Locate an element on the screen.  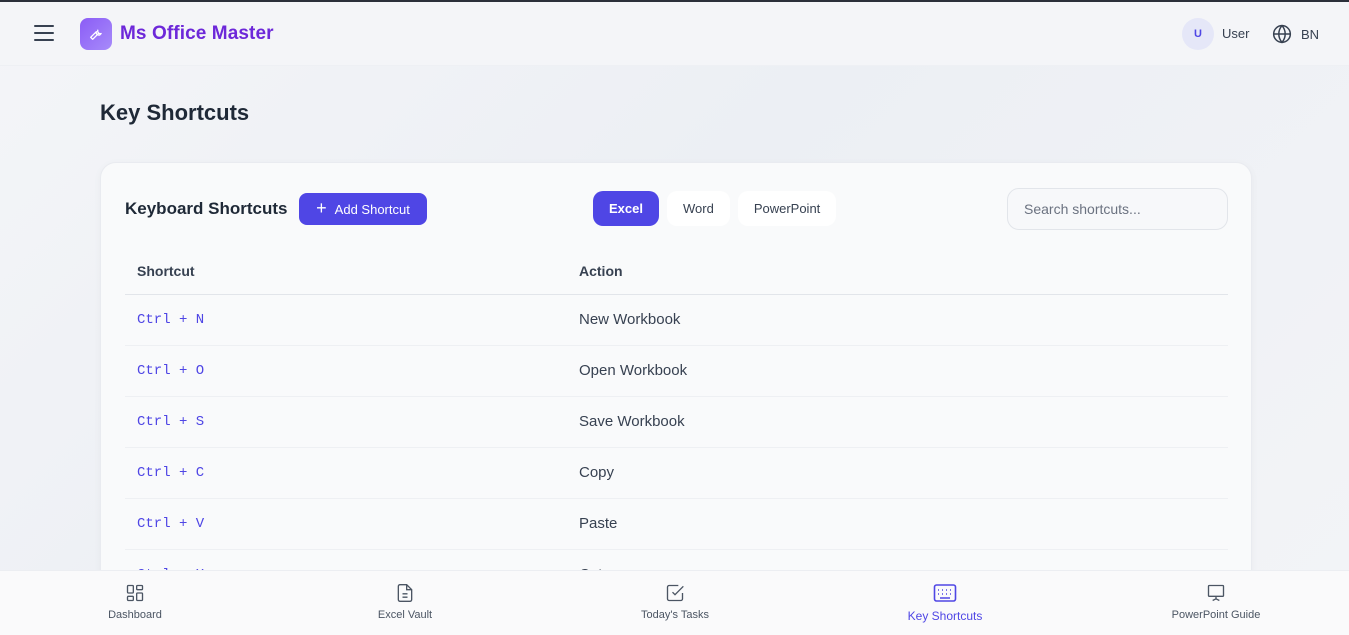
shortcut-cell: Ctrl + N is located at coordinates (346, 320).